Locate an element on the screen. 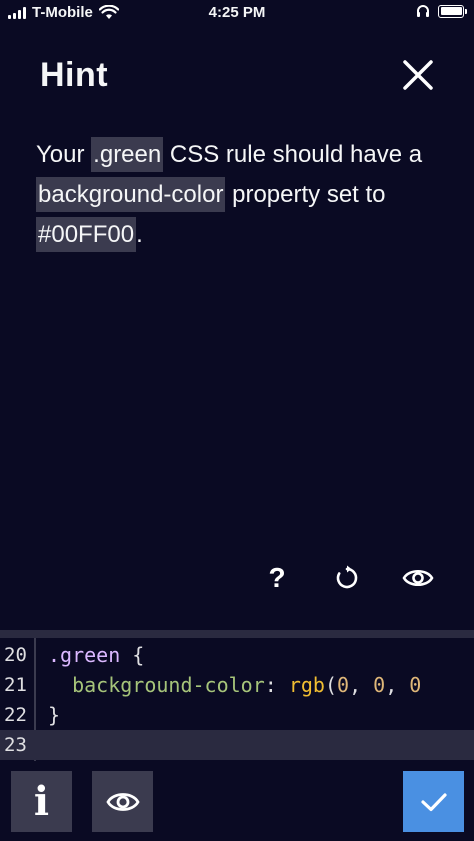 This screenshot has width=474, height=841. question-icon: ? is located at coordinates (277, 577).